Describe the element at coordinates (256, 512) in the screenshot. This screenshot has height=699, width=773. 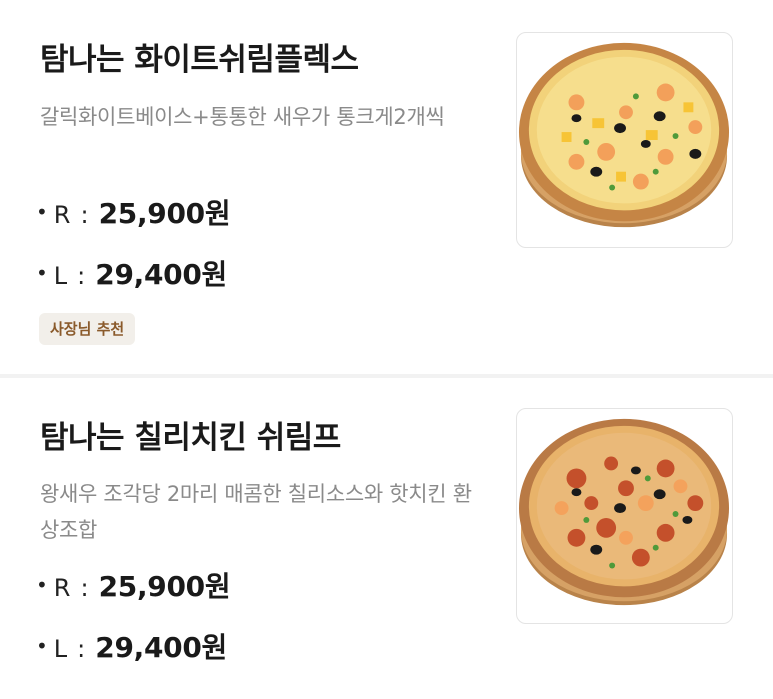
I see `menu-item-description: 왕새우 조각당 2마리 매콤한 칠리소스와 핫치킨 환상조합` at that location.